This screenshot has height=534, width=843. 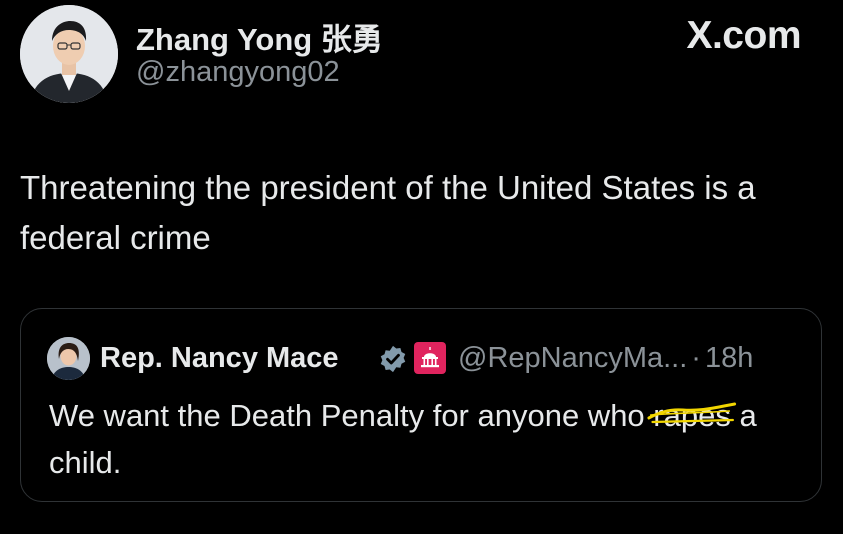 What do you see at coordinates (743, 35) in the screenshot?
I see `brand-watermark: X.com` at bounding box center [743, 35].